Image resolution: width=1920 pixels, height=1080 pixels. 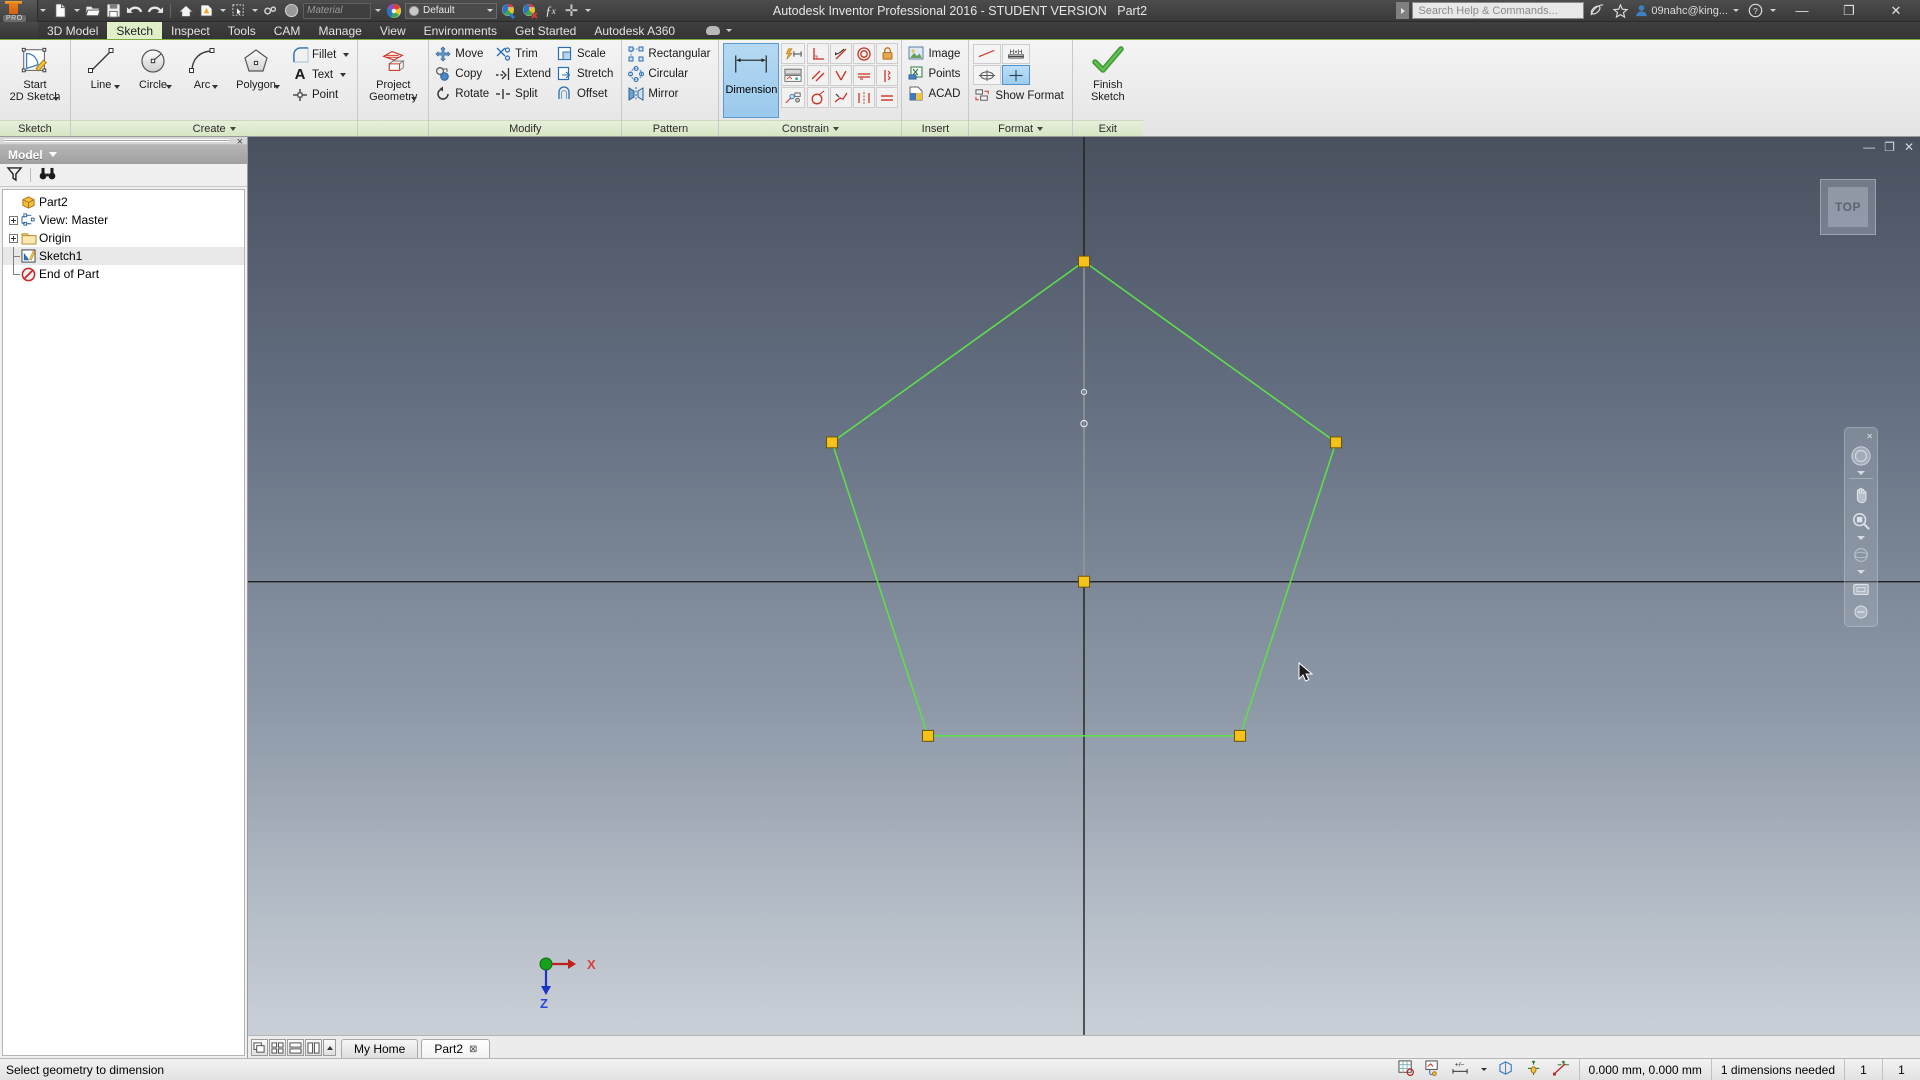 I want to click on driven-dimension-icon: H×H, so click(x=1016, y=54).